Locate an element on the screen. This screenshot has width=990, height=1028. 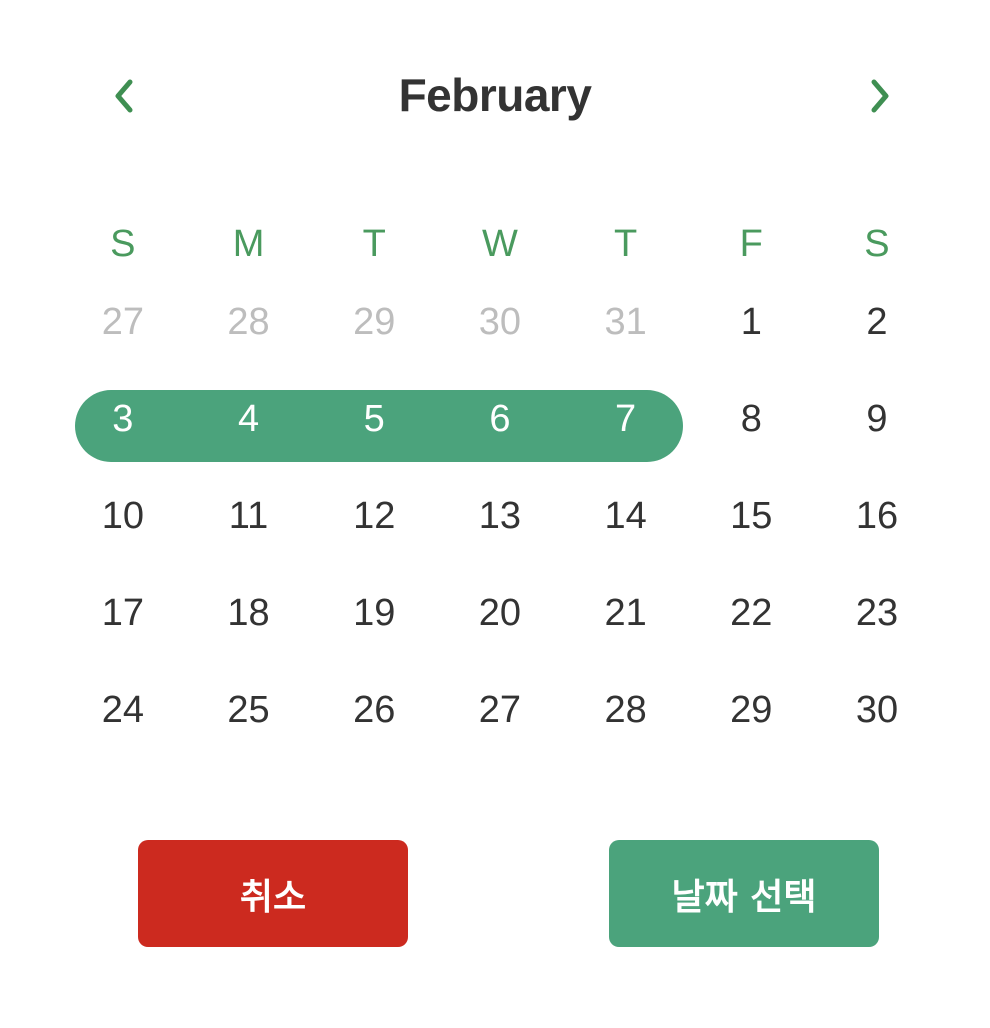
week-row: 24 25 26 27 28 29 30 is located at coordinates (500, 710).